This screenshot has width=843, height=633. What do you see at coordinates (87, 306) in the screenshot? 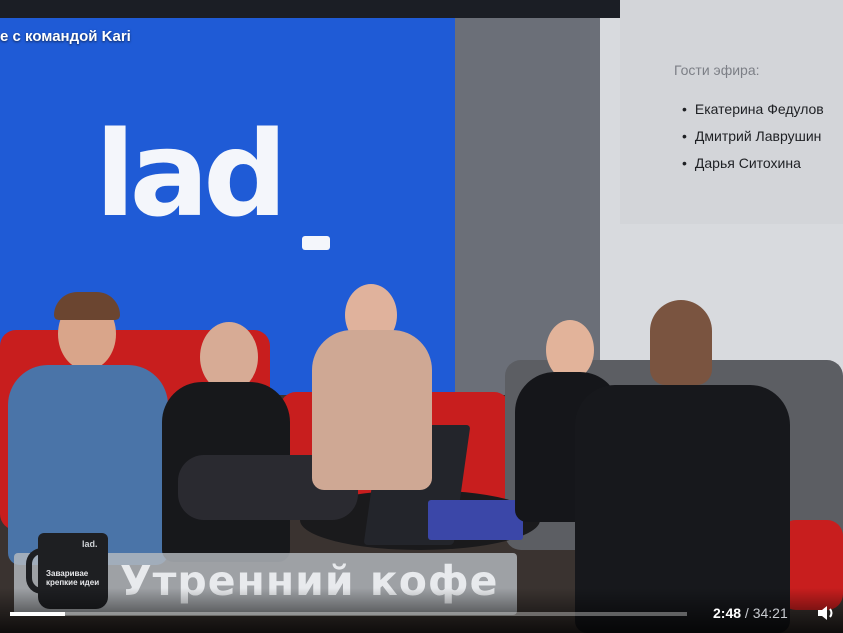
I see `person-1-hair` at bounding box center [87, 306].